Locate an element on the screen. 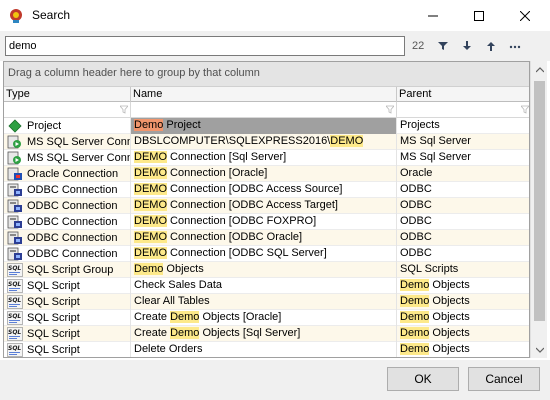 This screenshot has height=400, width=550. filter-button is located at coordinates (443, 46).